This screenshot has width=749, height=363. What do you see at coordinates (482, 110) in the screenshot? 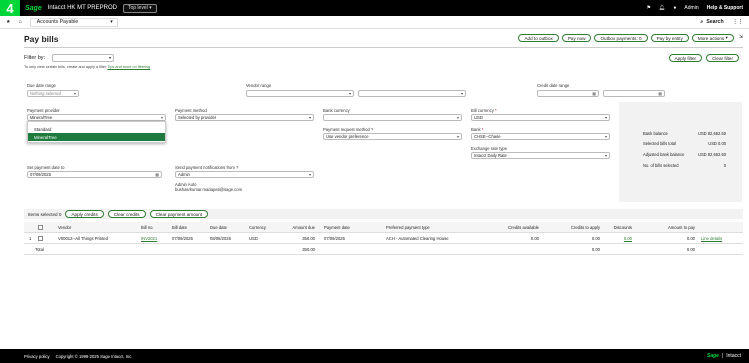
I see `bill-currency-label-text: Bill currency` at bounding box center [482, 110].